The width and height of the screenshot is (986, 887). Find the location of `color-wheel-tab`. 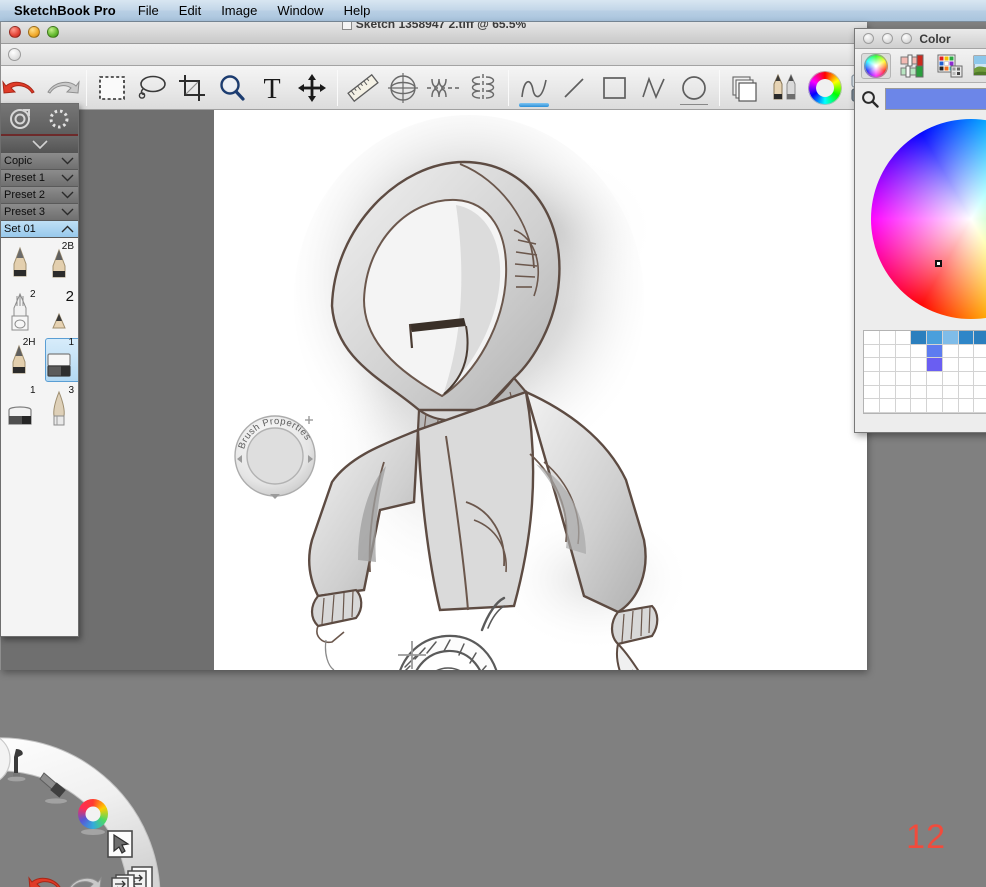

color-wheel-tab is located at coordinates (876, 65).